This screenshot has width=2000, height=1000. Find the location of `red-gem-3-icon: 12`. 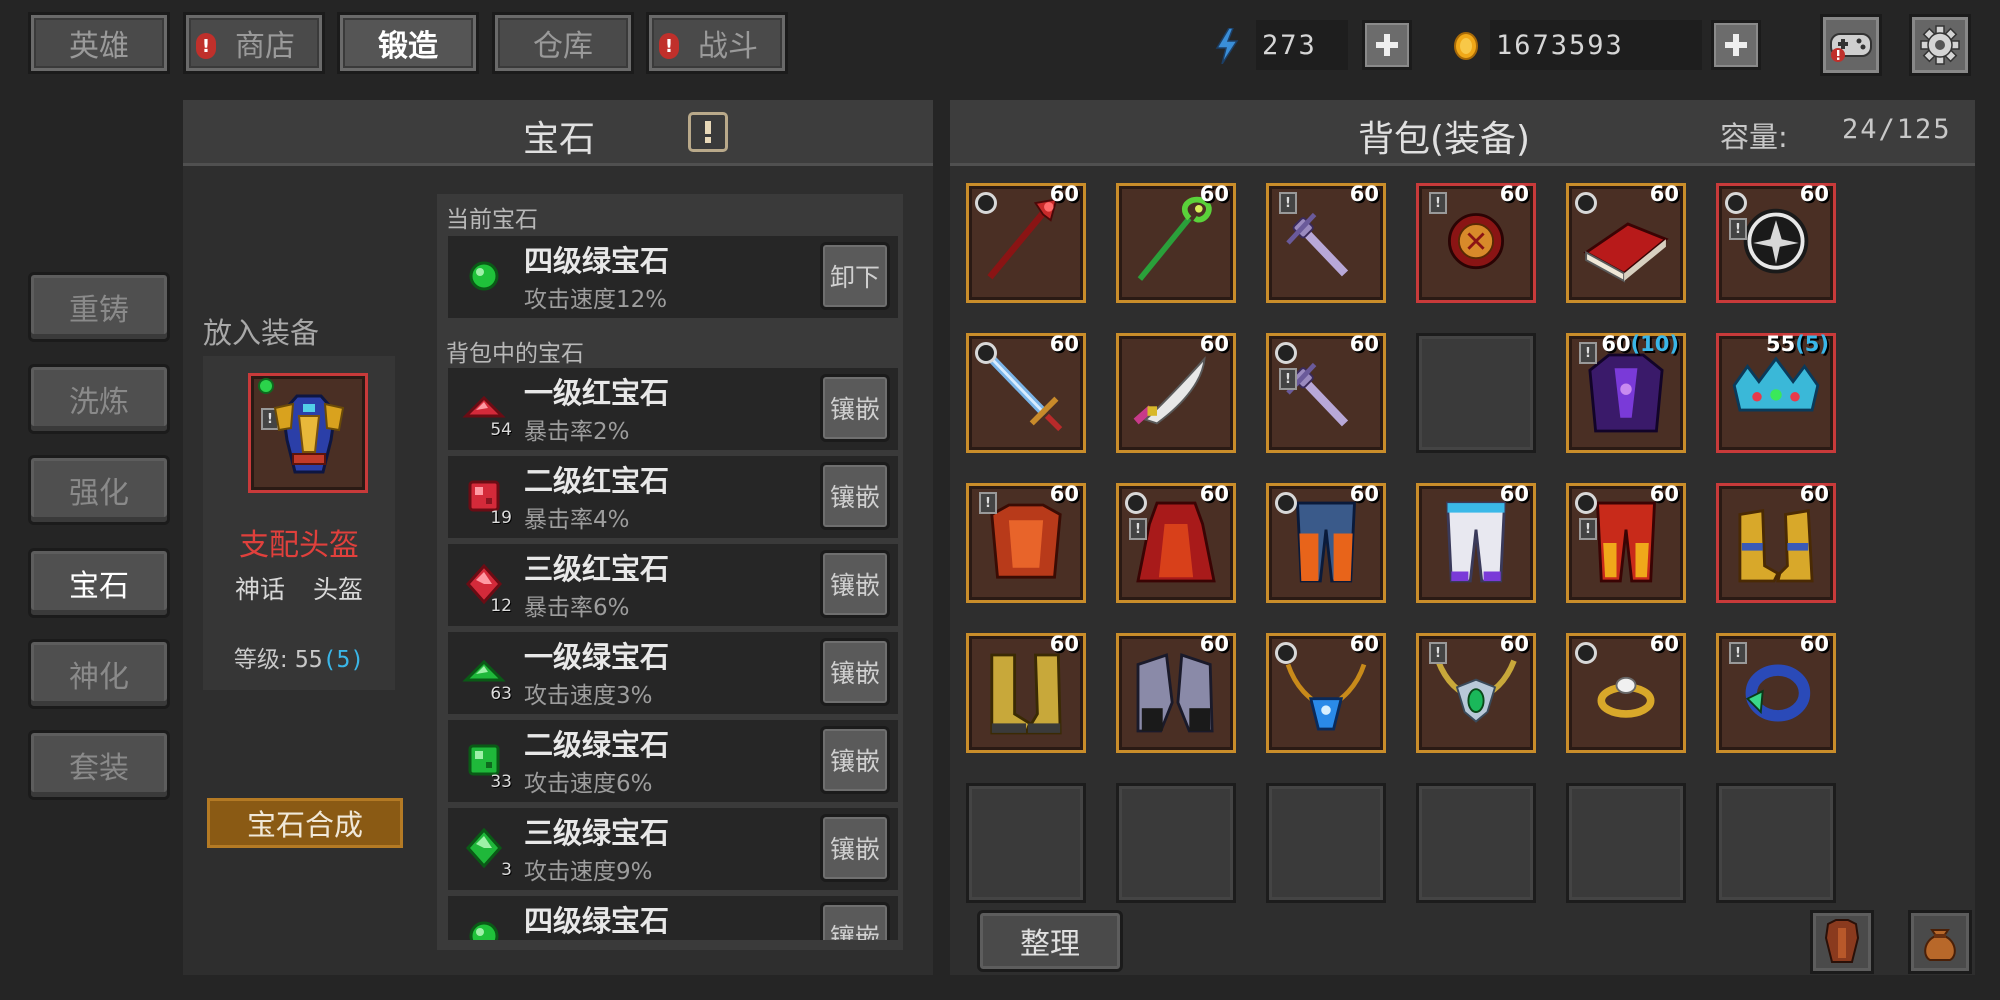

red-gem-3-icon: 12 is located at coordinates (484, 585).